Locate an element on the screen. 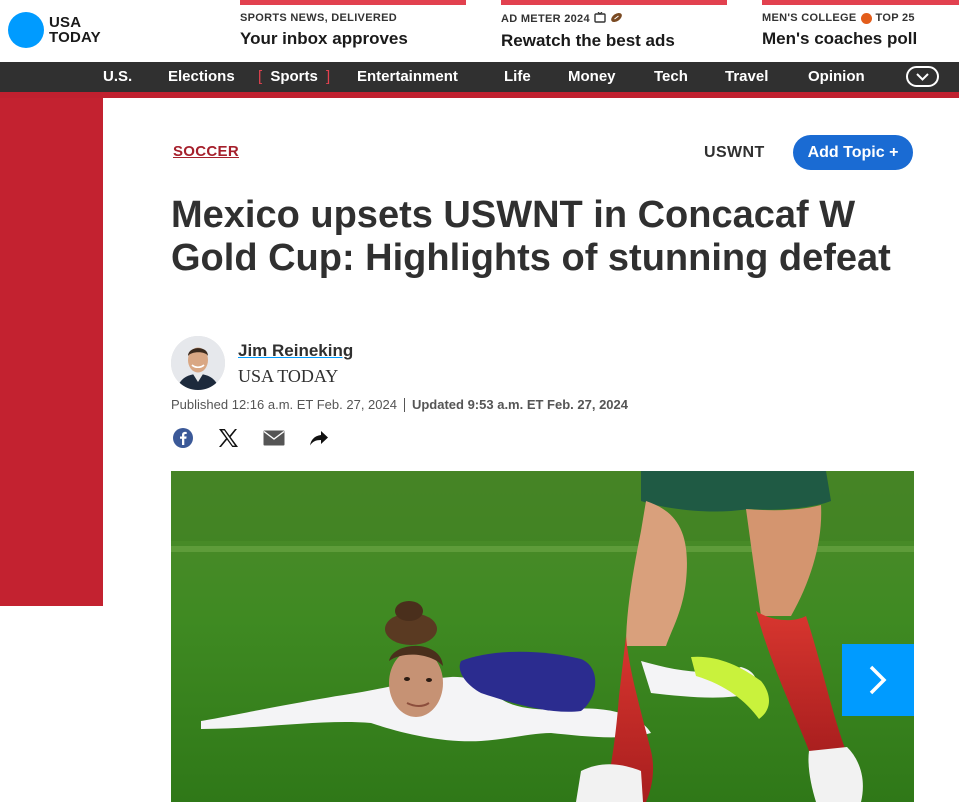 The width and height of the screenshot is (959, 802). nav-item-tech: Tech is located at coordinates (671, 76).